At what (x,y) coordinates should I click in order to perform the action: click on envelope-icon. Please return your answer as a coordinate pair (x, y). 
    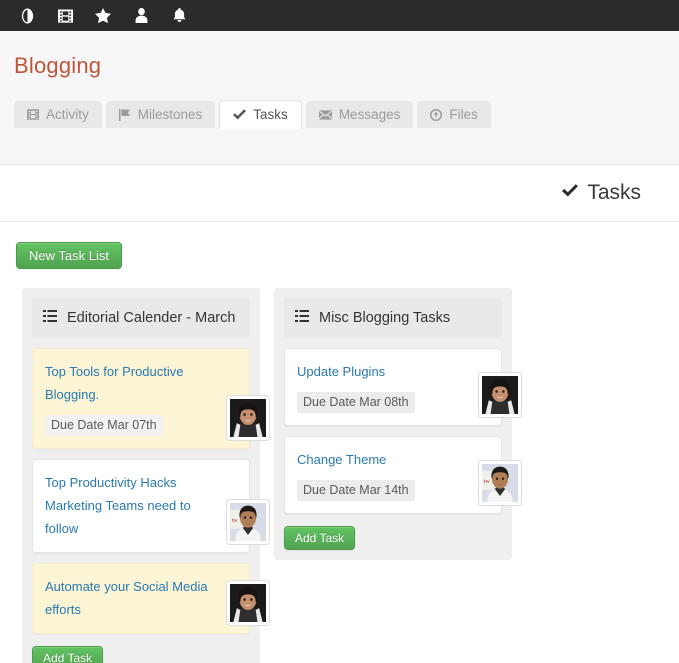
    Looking at the image, I should click on (325, 114).